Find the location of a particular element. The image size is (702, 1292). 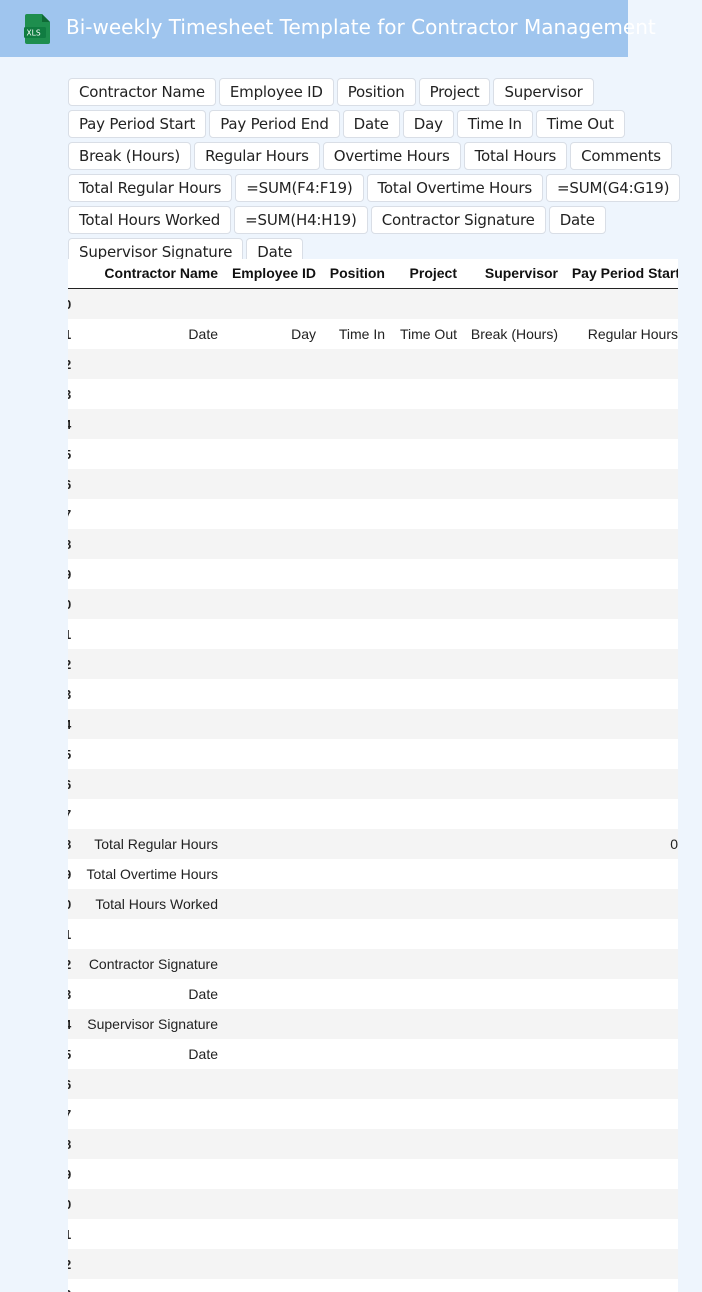

field-chip: Comments is located at coordinates (621, 156).